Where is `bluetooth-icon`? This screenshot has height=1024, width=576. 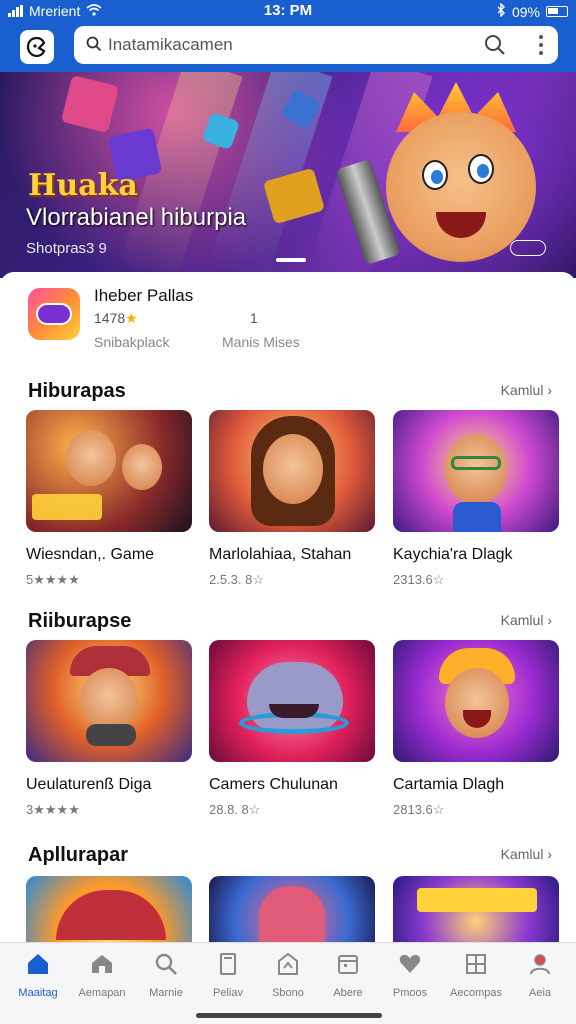
bluetooth-icon is located at coordinates (501, 11).